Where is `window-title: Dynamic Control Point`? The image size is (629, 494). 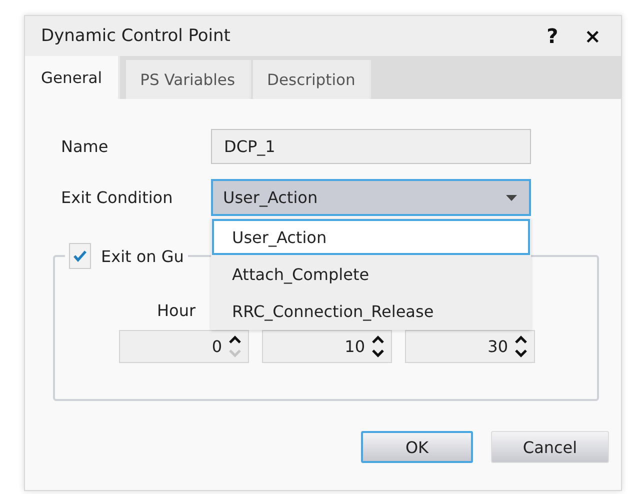 window-title: Dynamic Control Point is located at coordinates (136, 36).